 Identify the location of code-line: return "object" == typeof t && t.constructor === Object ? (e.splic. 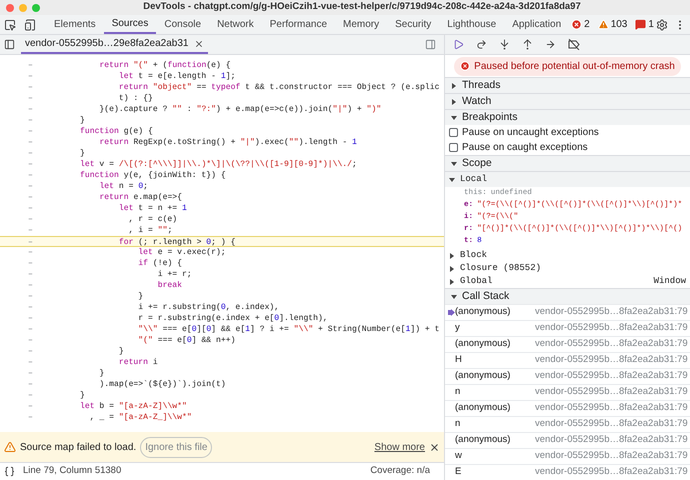
(279, 87).